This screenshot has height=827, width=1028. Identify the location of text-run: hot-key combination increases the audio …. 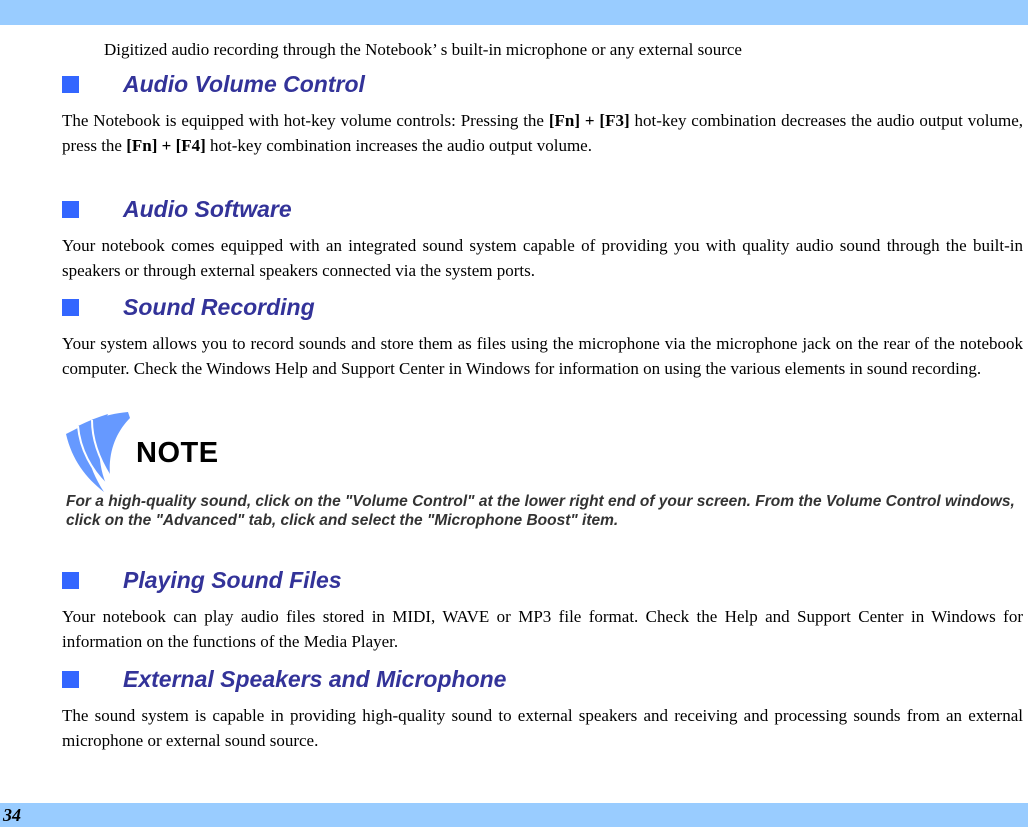
(398, 145).